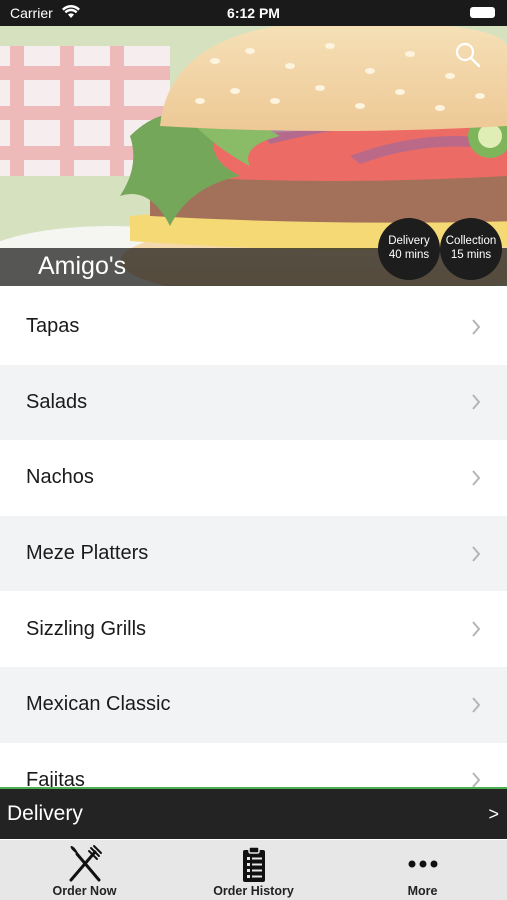  I want to click on restaurant-name: Amigo's, so click(82, 266).